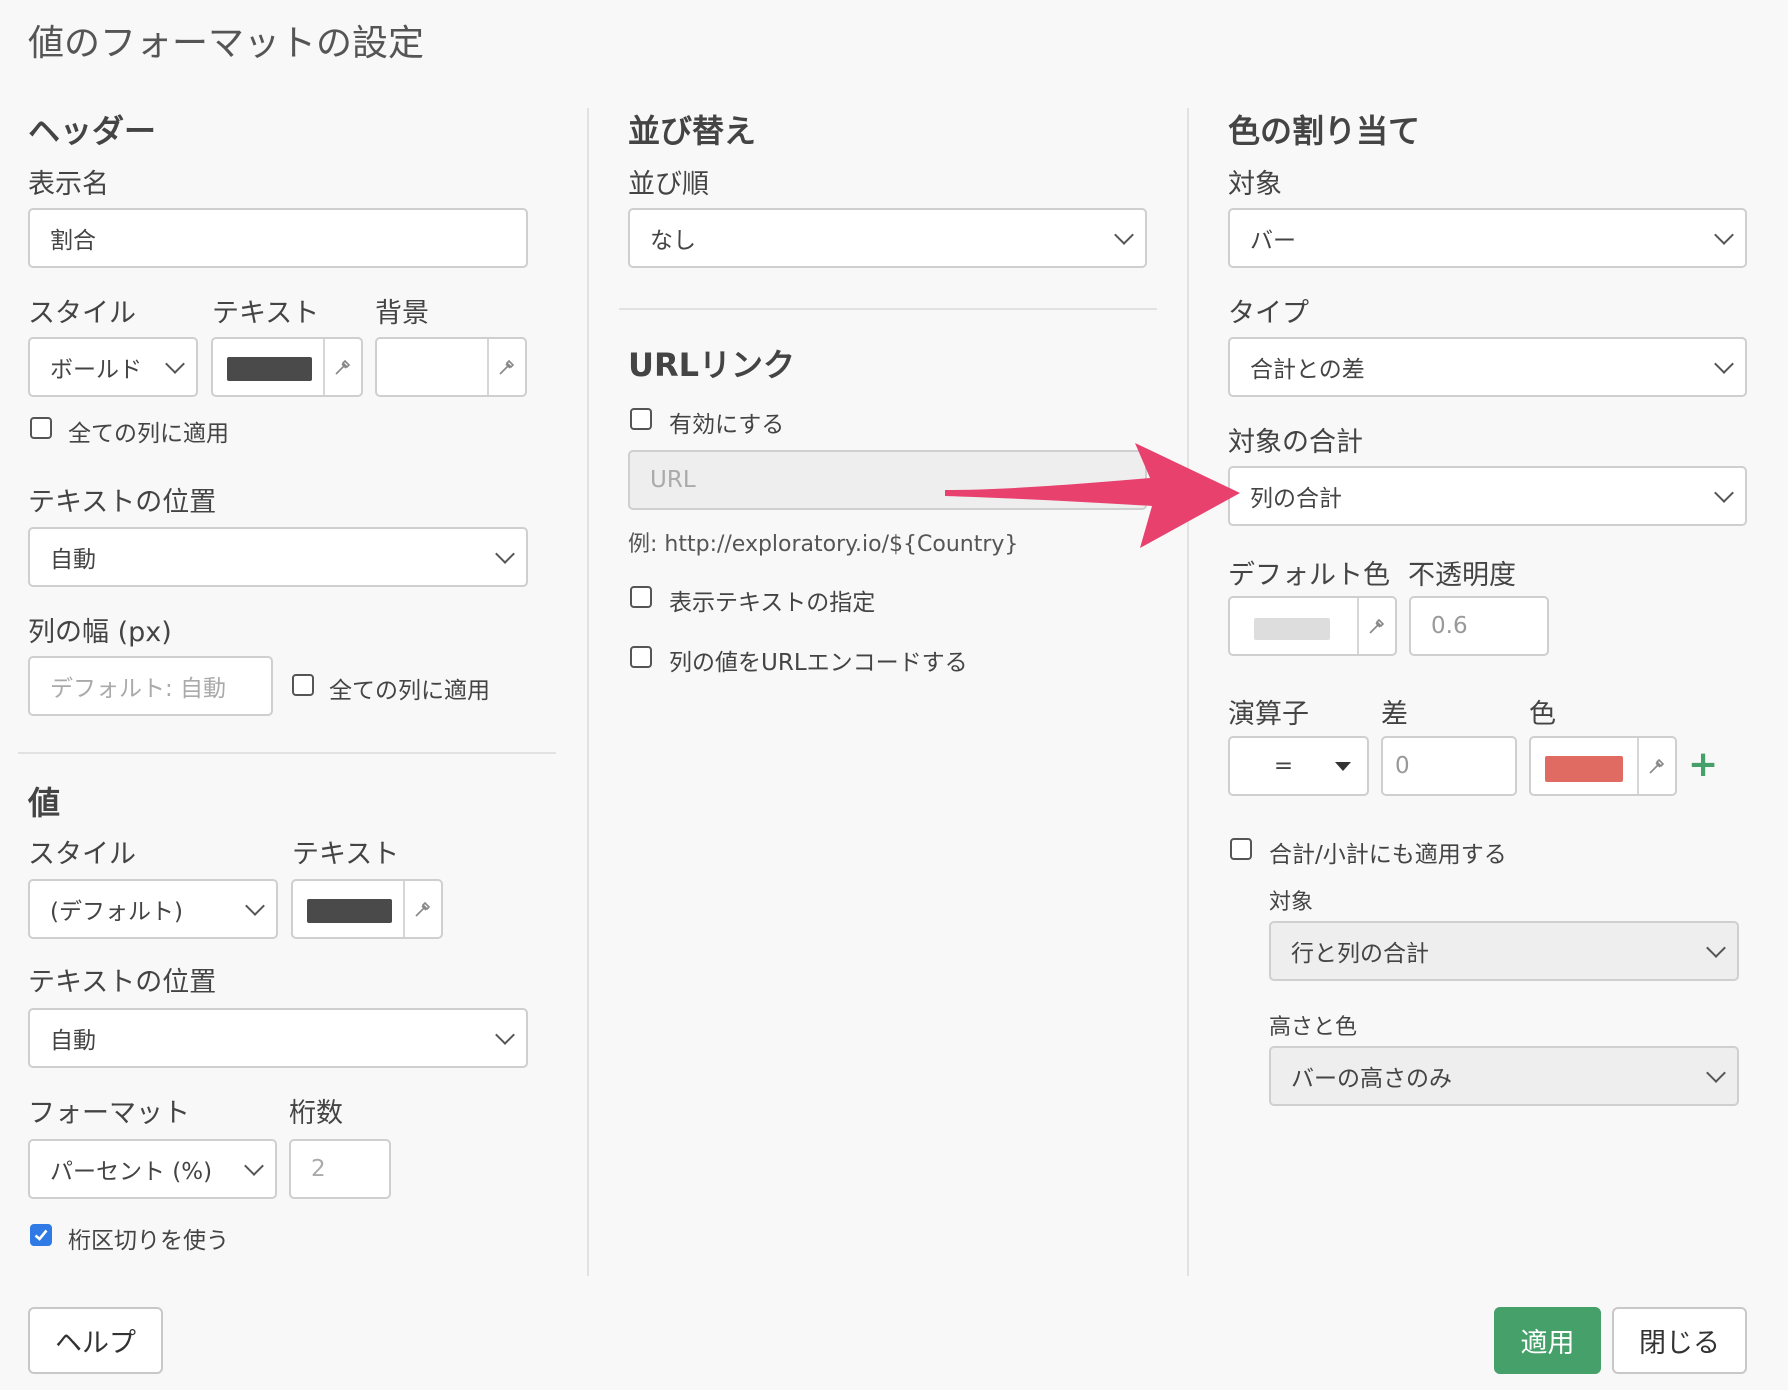 This screenshot has width=1788, height=1390. What do you see at coordinates (138, 689) in the screenshot?
I see `col-width-placeholder: デフォルト: 自動` at bounding box center [138, 689].